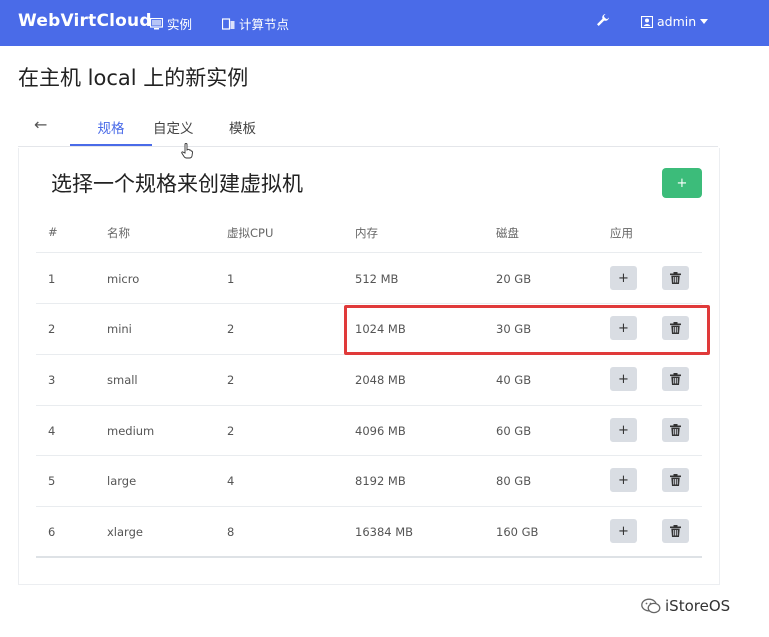 The image size is (769, 637). Describe the element at coordinates (231, 481) in the screenshot. I see `row-vcpu: 4` at that location.